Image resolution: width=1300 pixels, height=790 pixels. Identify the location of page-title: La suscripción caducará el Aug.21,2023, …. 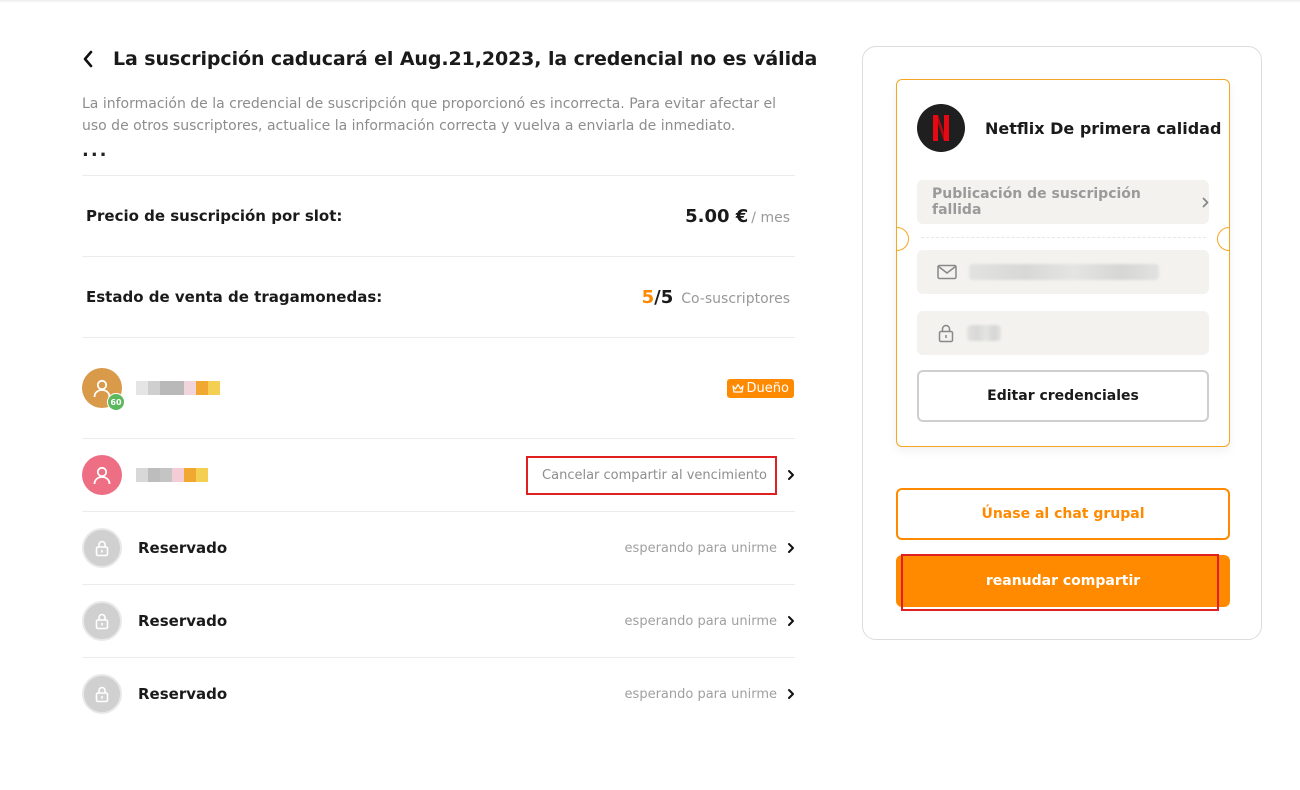
(465, 59).